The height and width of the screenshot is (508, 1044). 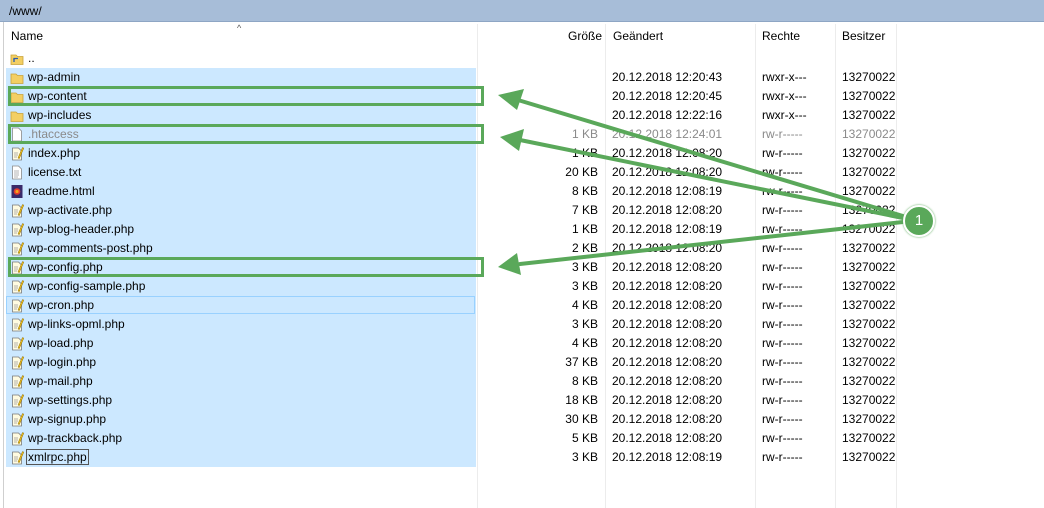 What do you see at coordinates (70, 210) in the screenshot?
I see `file-name: wp-activate.php` at bounding box center [70, 210].